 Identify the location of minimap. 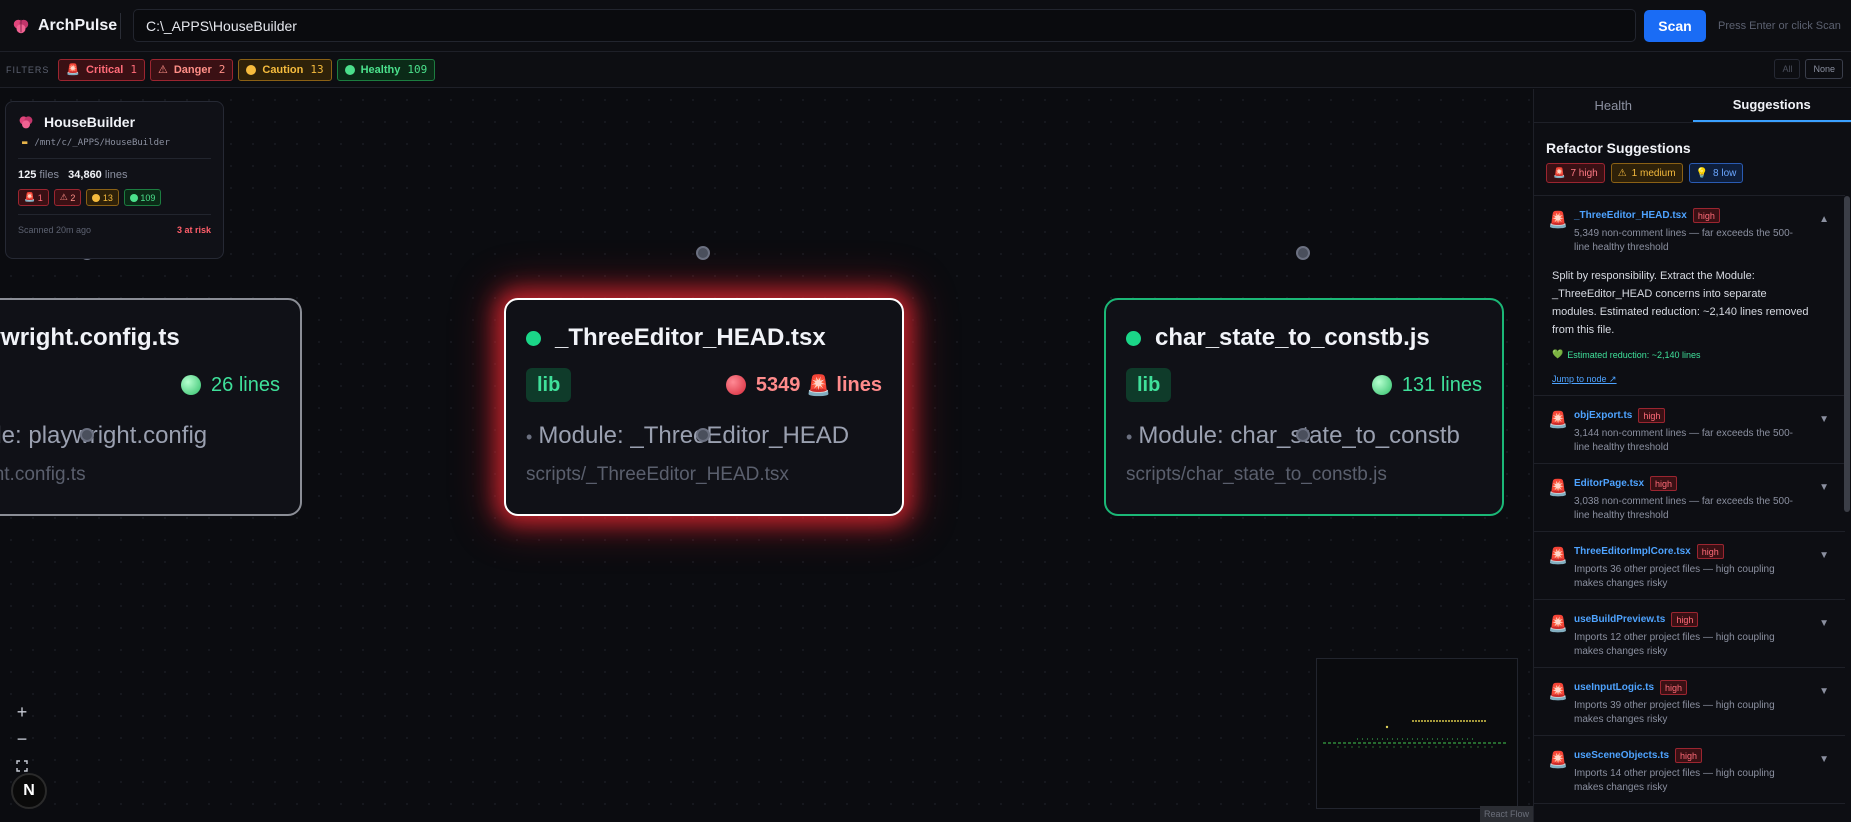
(1417, 733).